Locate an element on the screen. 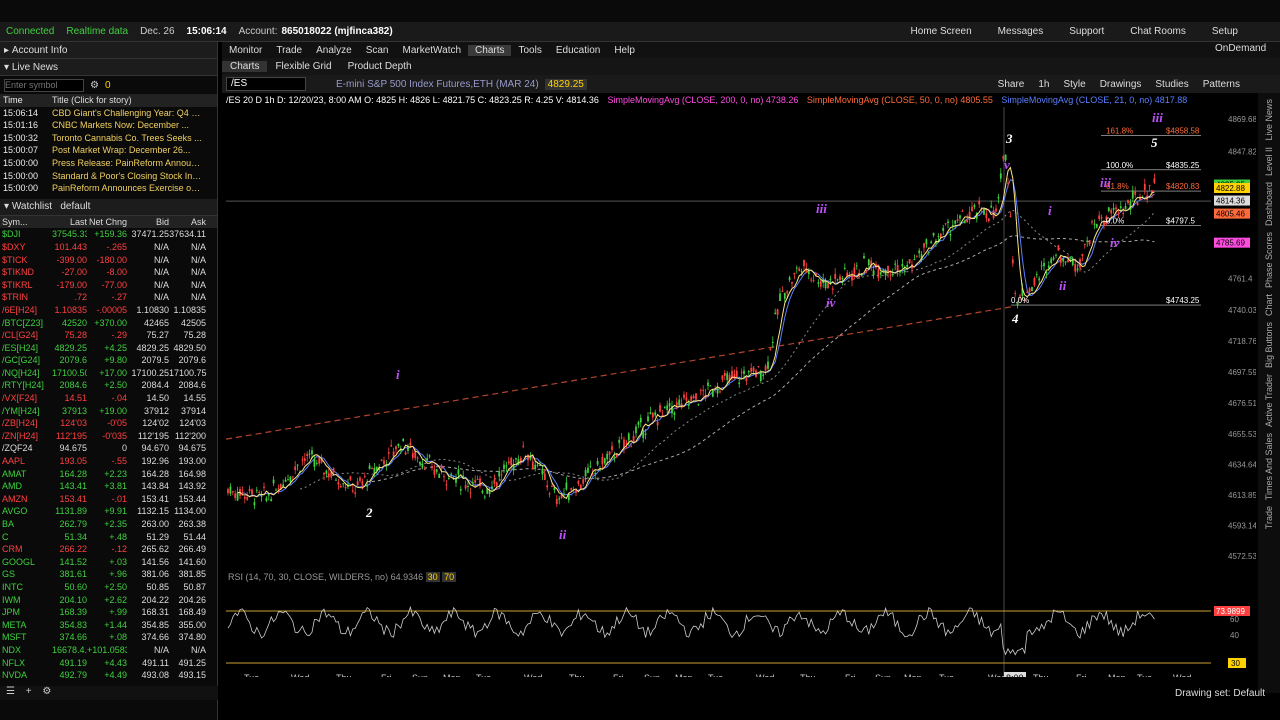 The width and height of the screenshot is (1280, 720). wl-symbol: /NQ[H24] is located at coordinates (26, 373).